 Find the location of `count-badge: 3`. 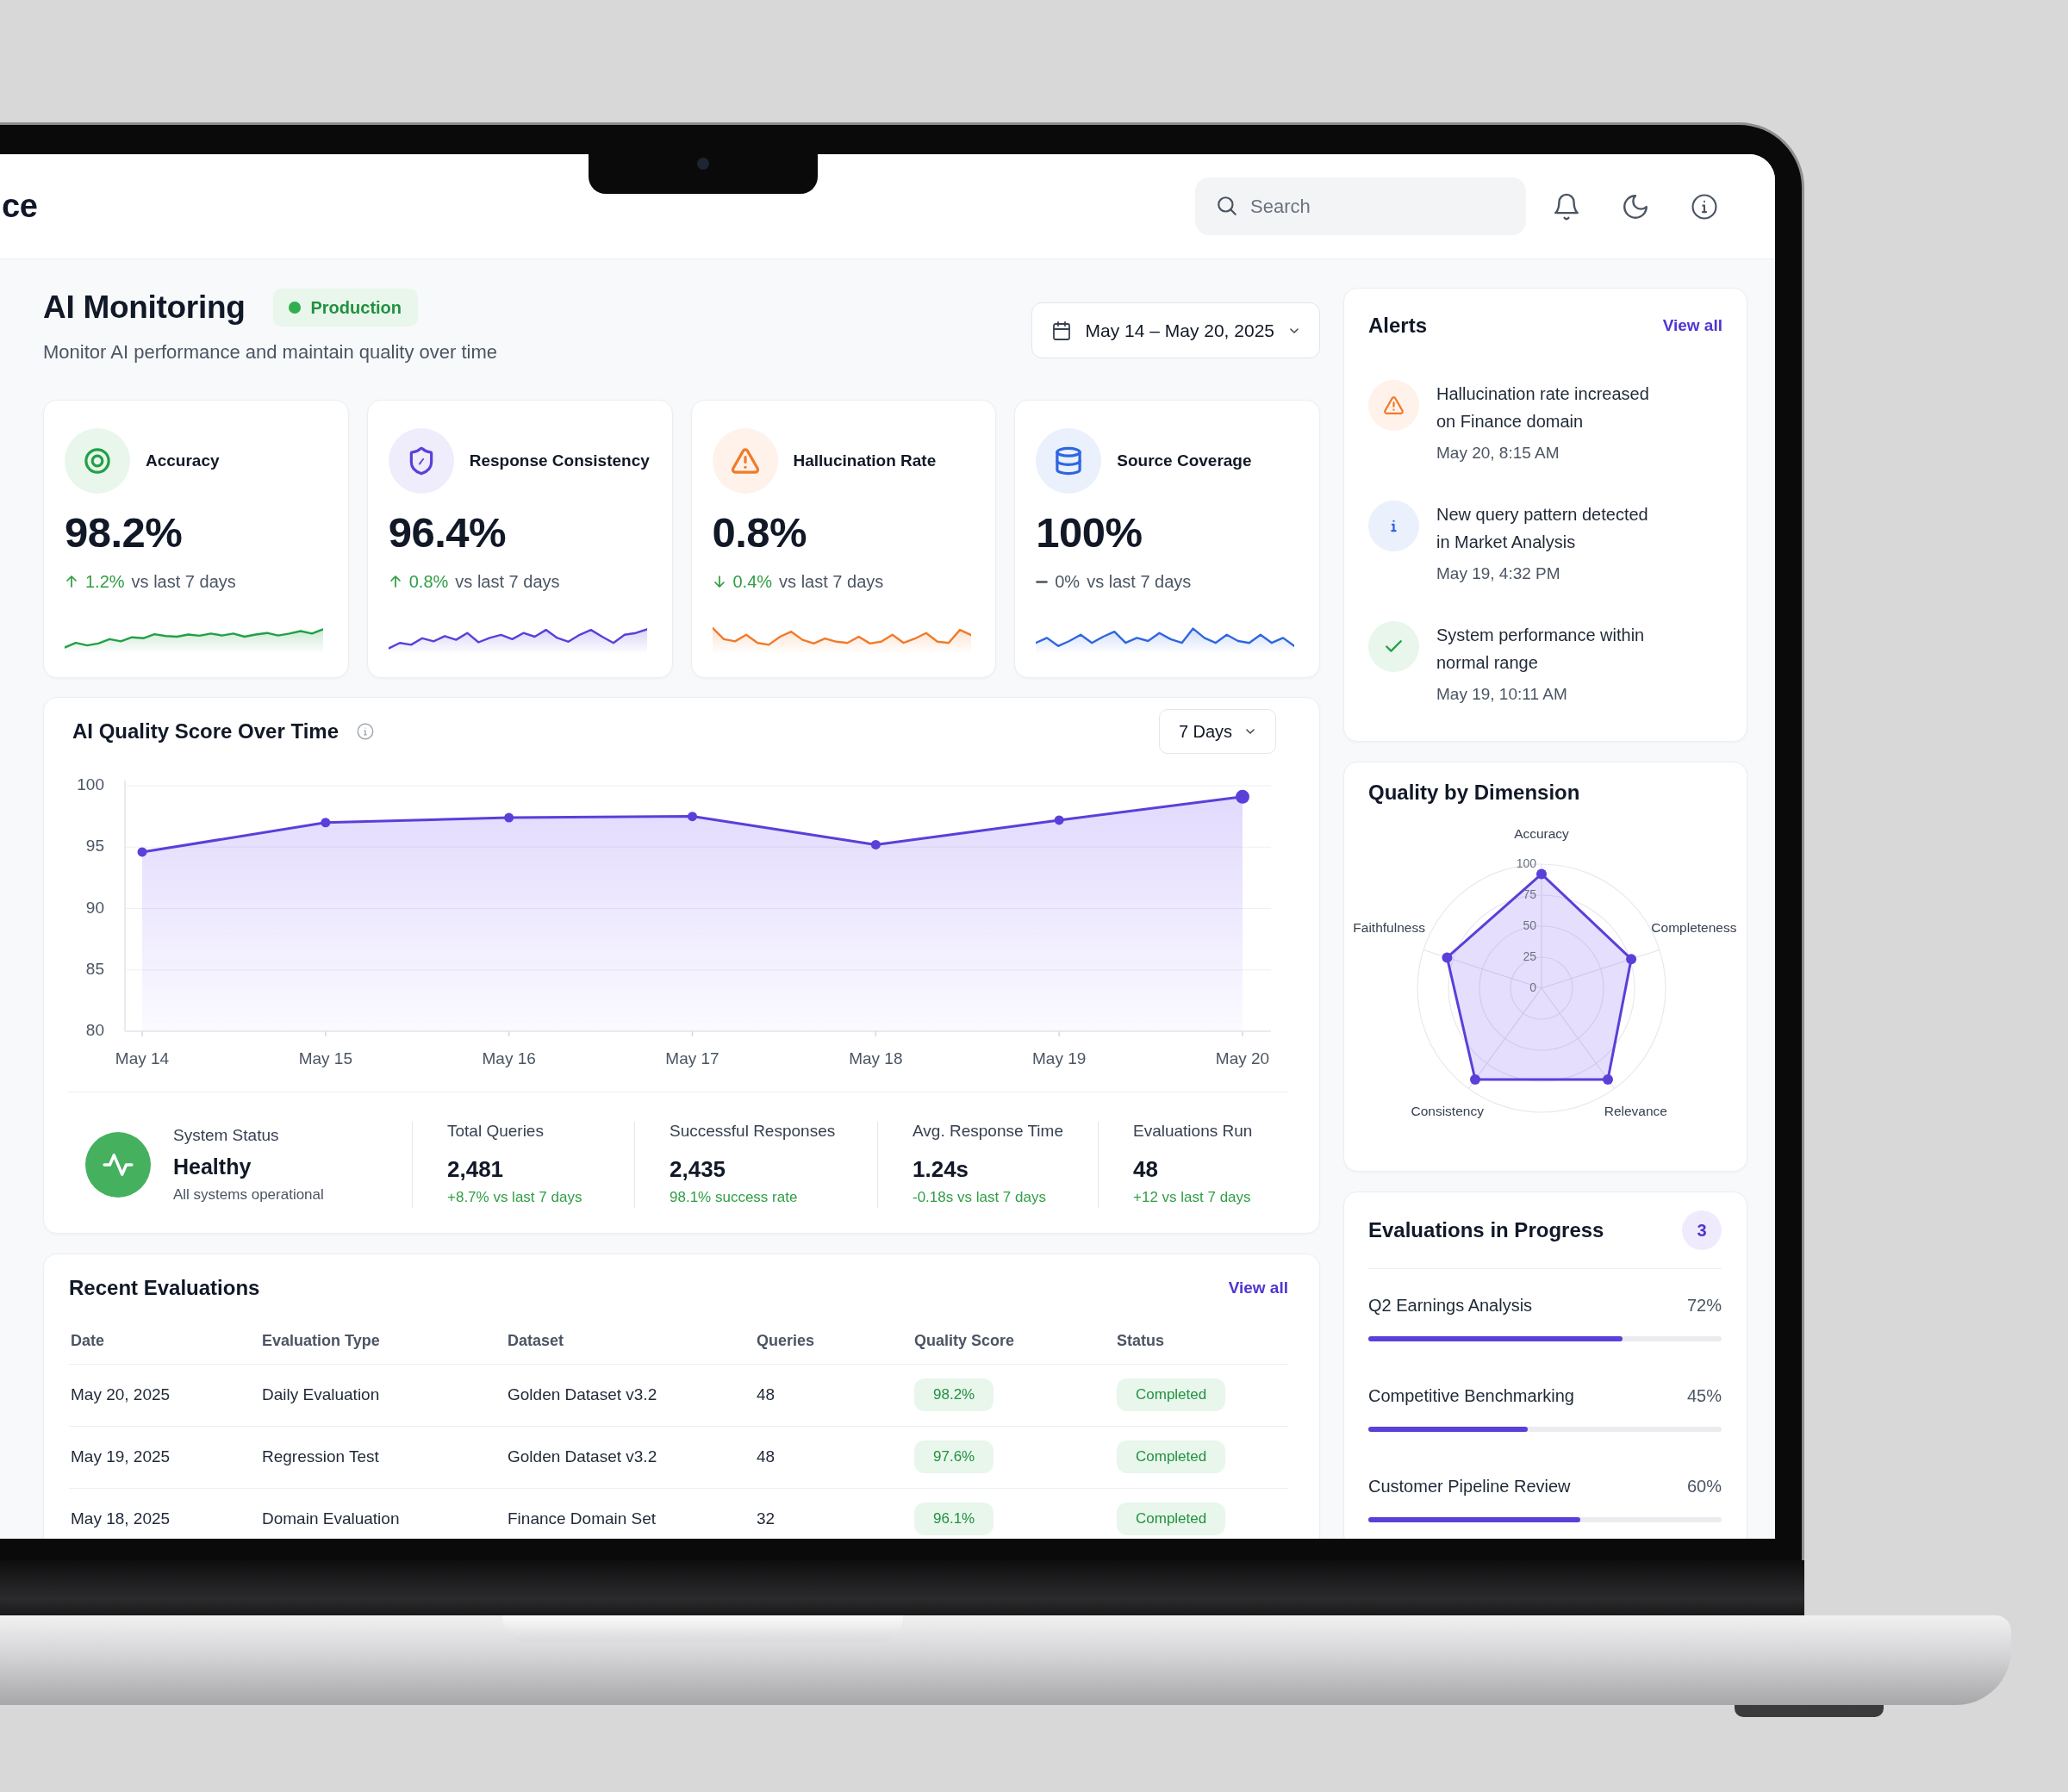

count-badge: 3 is located at coordinates (1702, 1230).